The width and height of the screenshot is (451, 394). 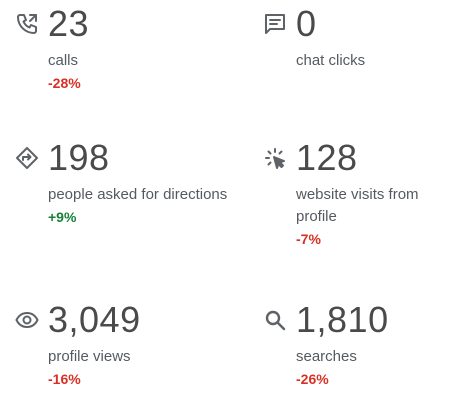 What do you see at coordinates (275, 320) in the screenshot?
I see `search-icon` at bounding box center [275, 320].